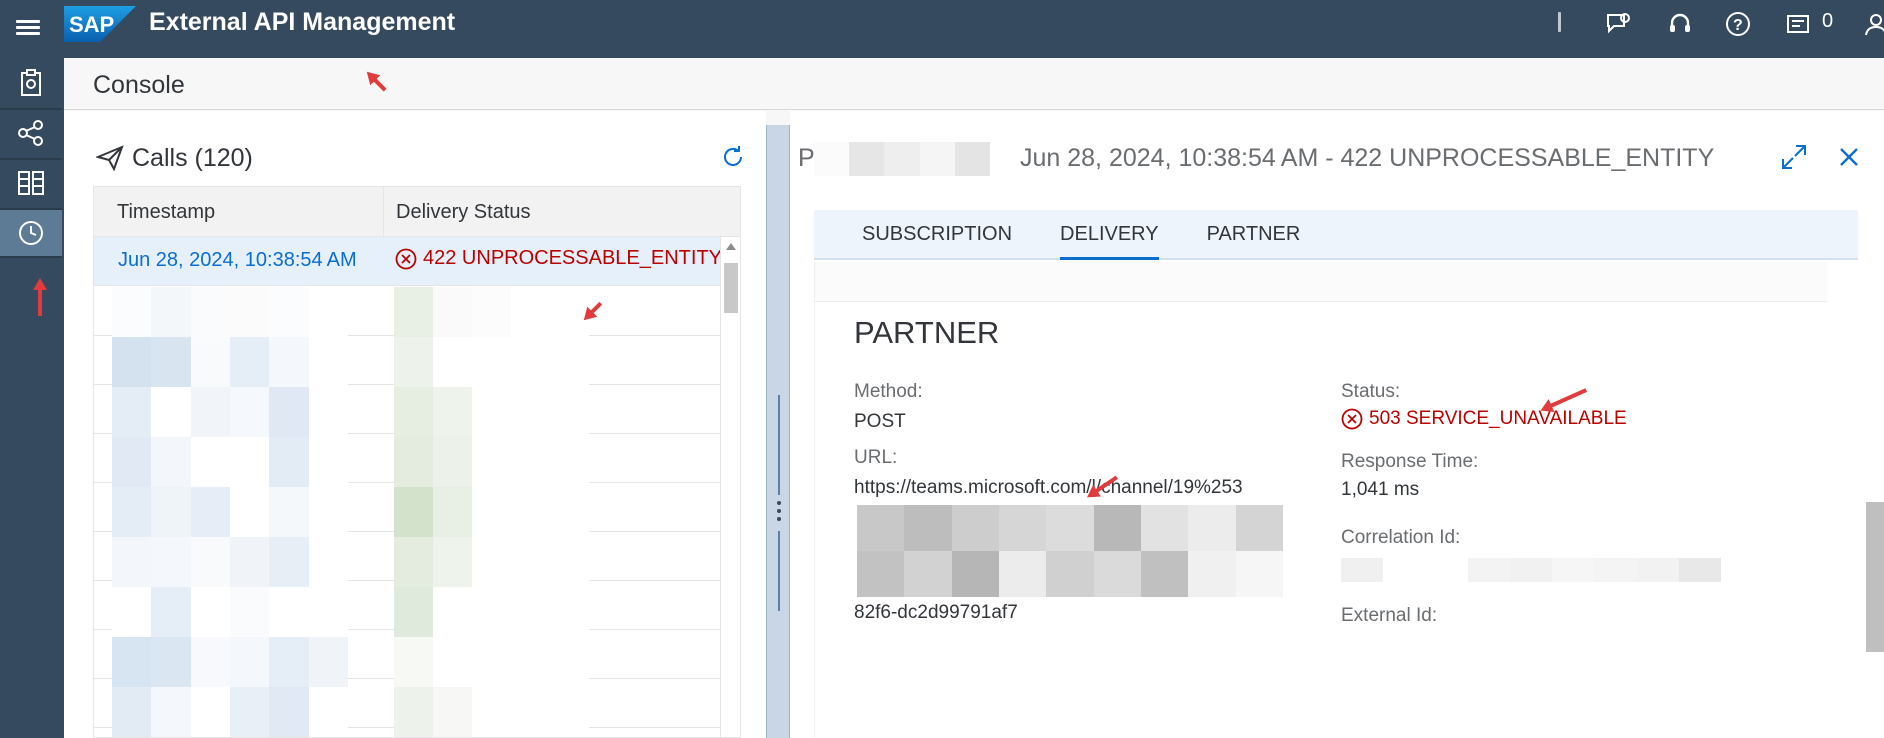 The height and width of the screenshot is (738, 1884). What do you see at coordinates (1336, 235) in the screenshot?
I see `detail-tabs: SUBSCRIPTION DELIVERY PARTNER` at bounding box center [1336, 235].